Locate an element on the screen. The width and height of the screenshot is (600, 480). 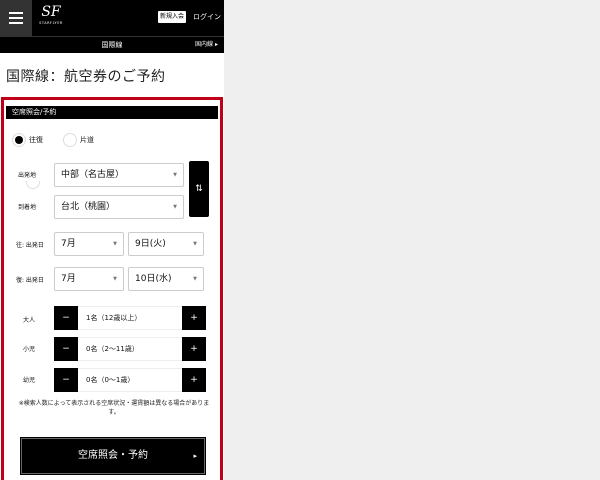
domestic-link-label: 国内線 is located at coordinates (204, 44).